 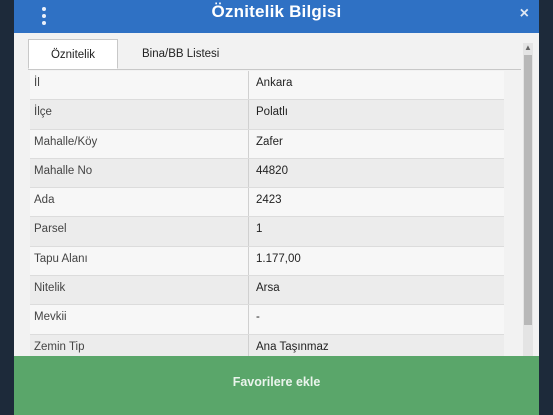 What do you see at coordinates (259, 229) in the screenshot?
I see `row-value: 1` at bounding box center [259, 229].